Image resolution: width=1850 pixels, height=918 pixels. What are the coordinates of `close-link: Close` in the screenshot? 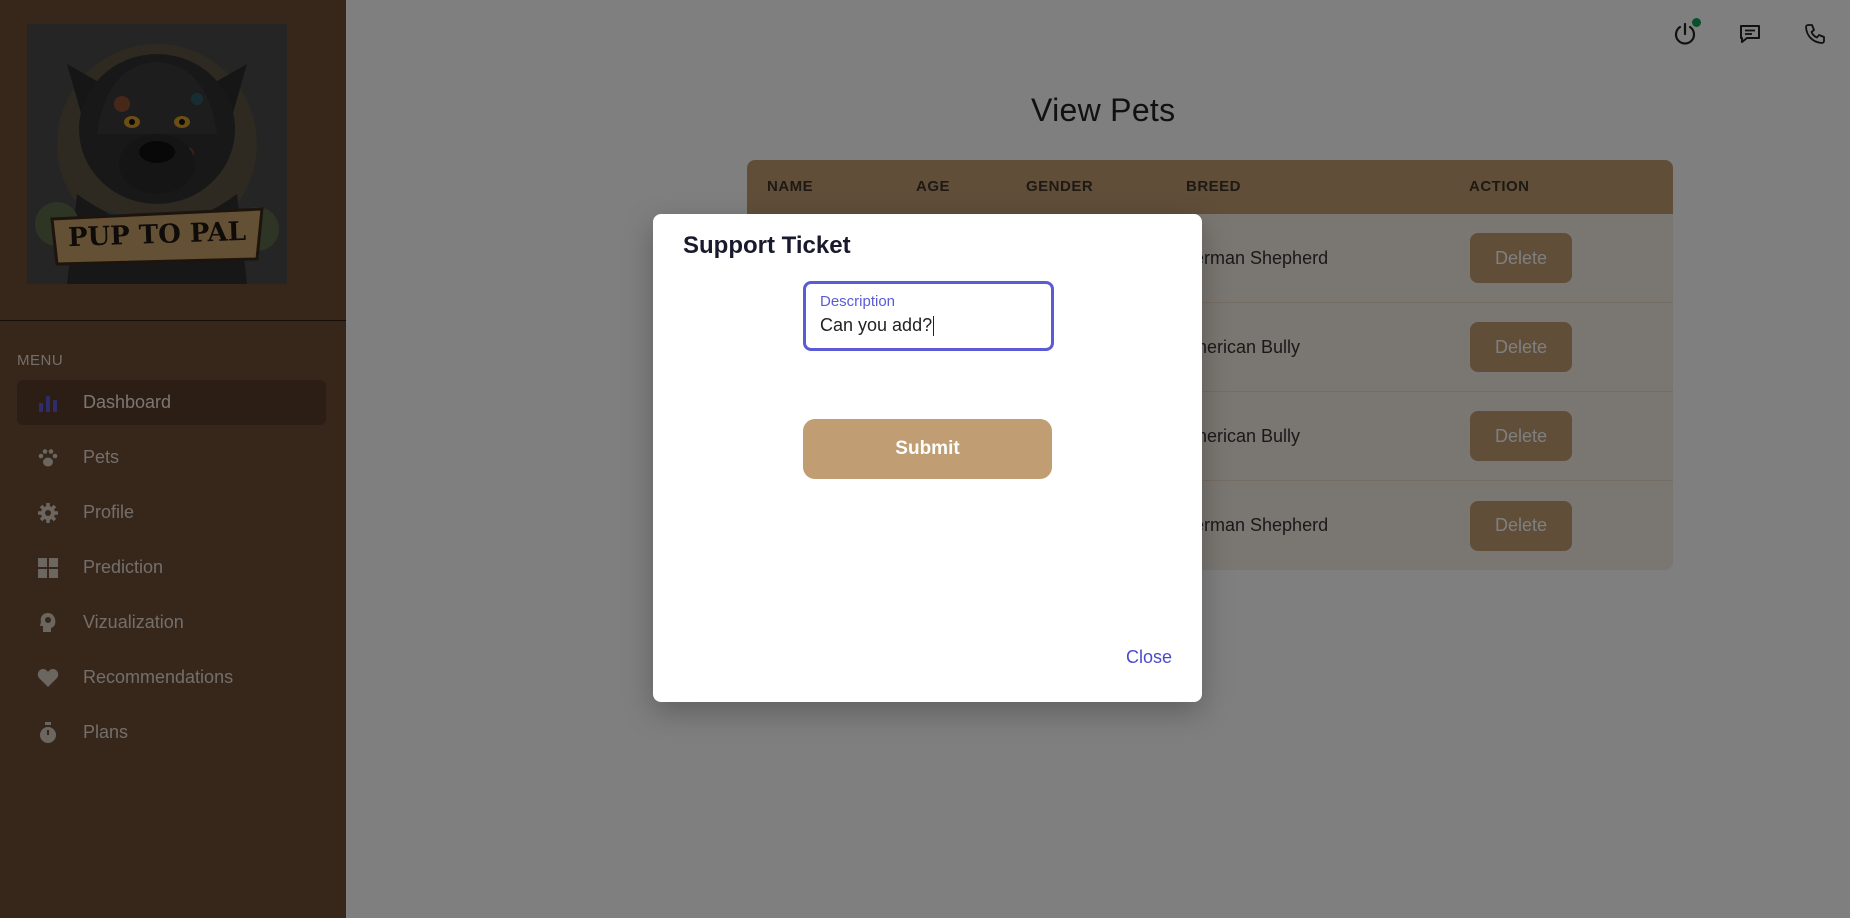 It's located at (1149, 657).